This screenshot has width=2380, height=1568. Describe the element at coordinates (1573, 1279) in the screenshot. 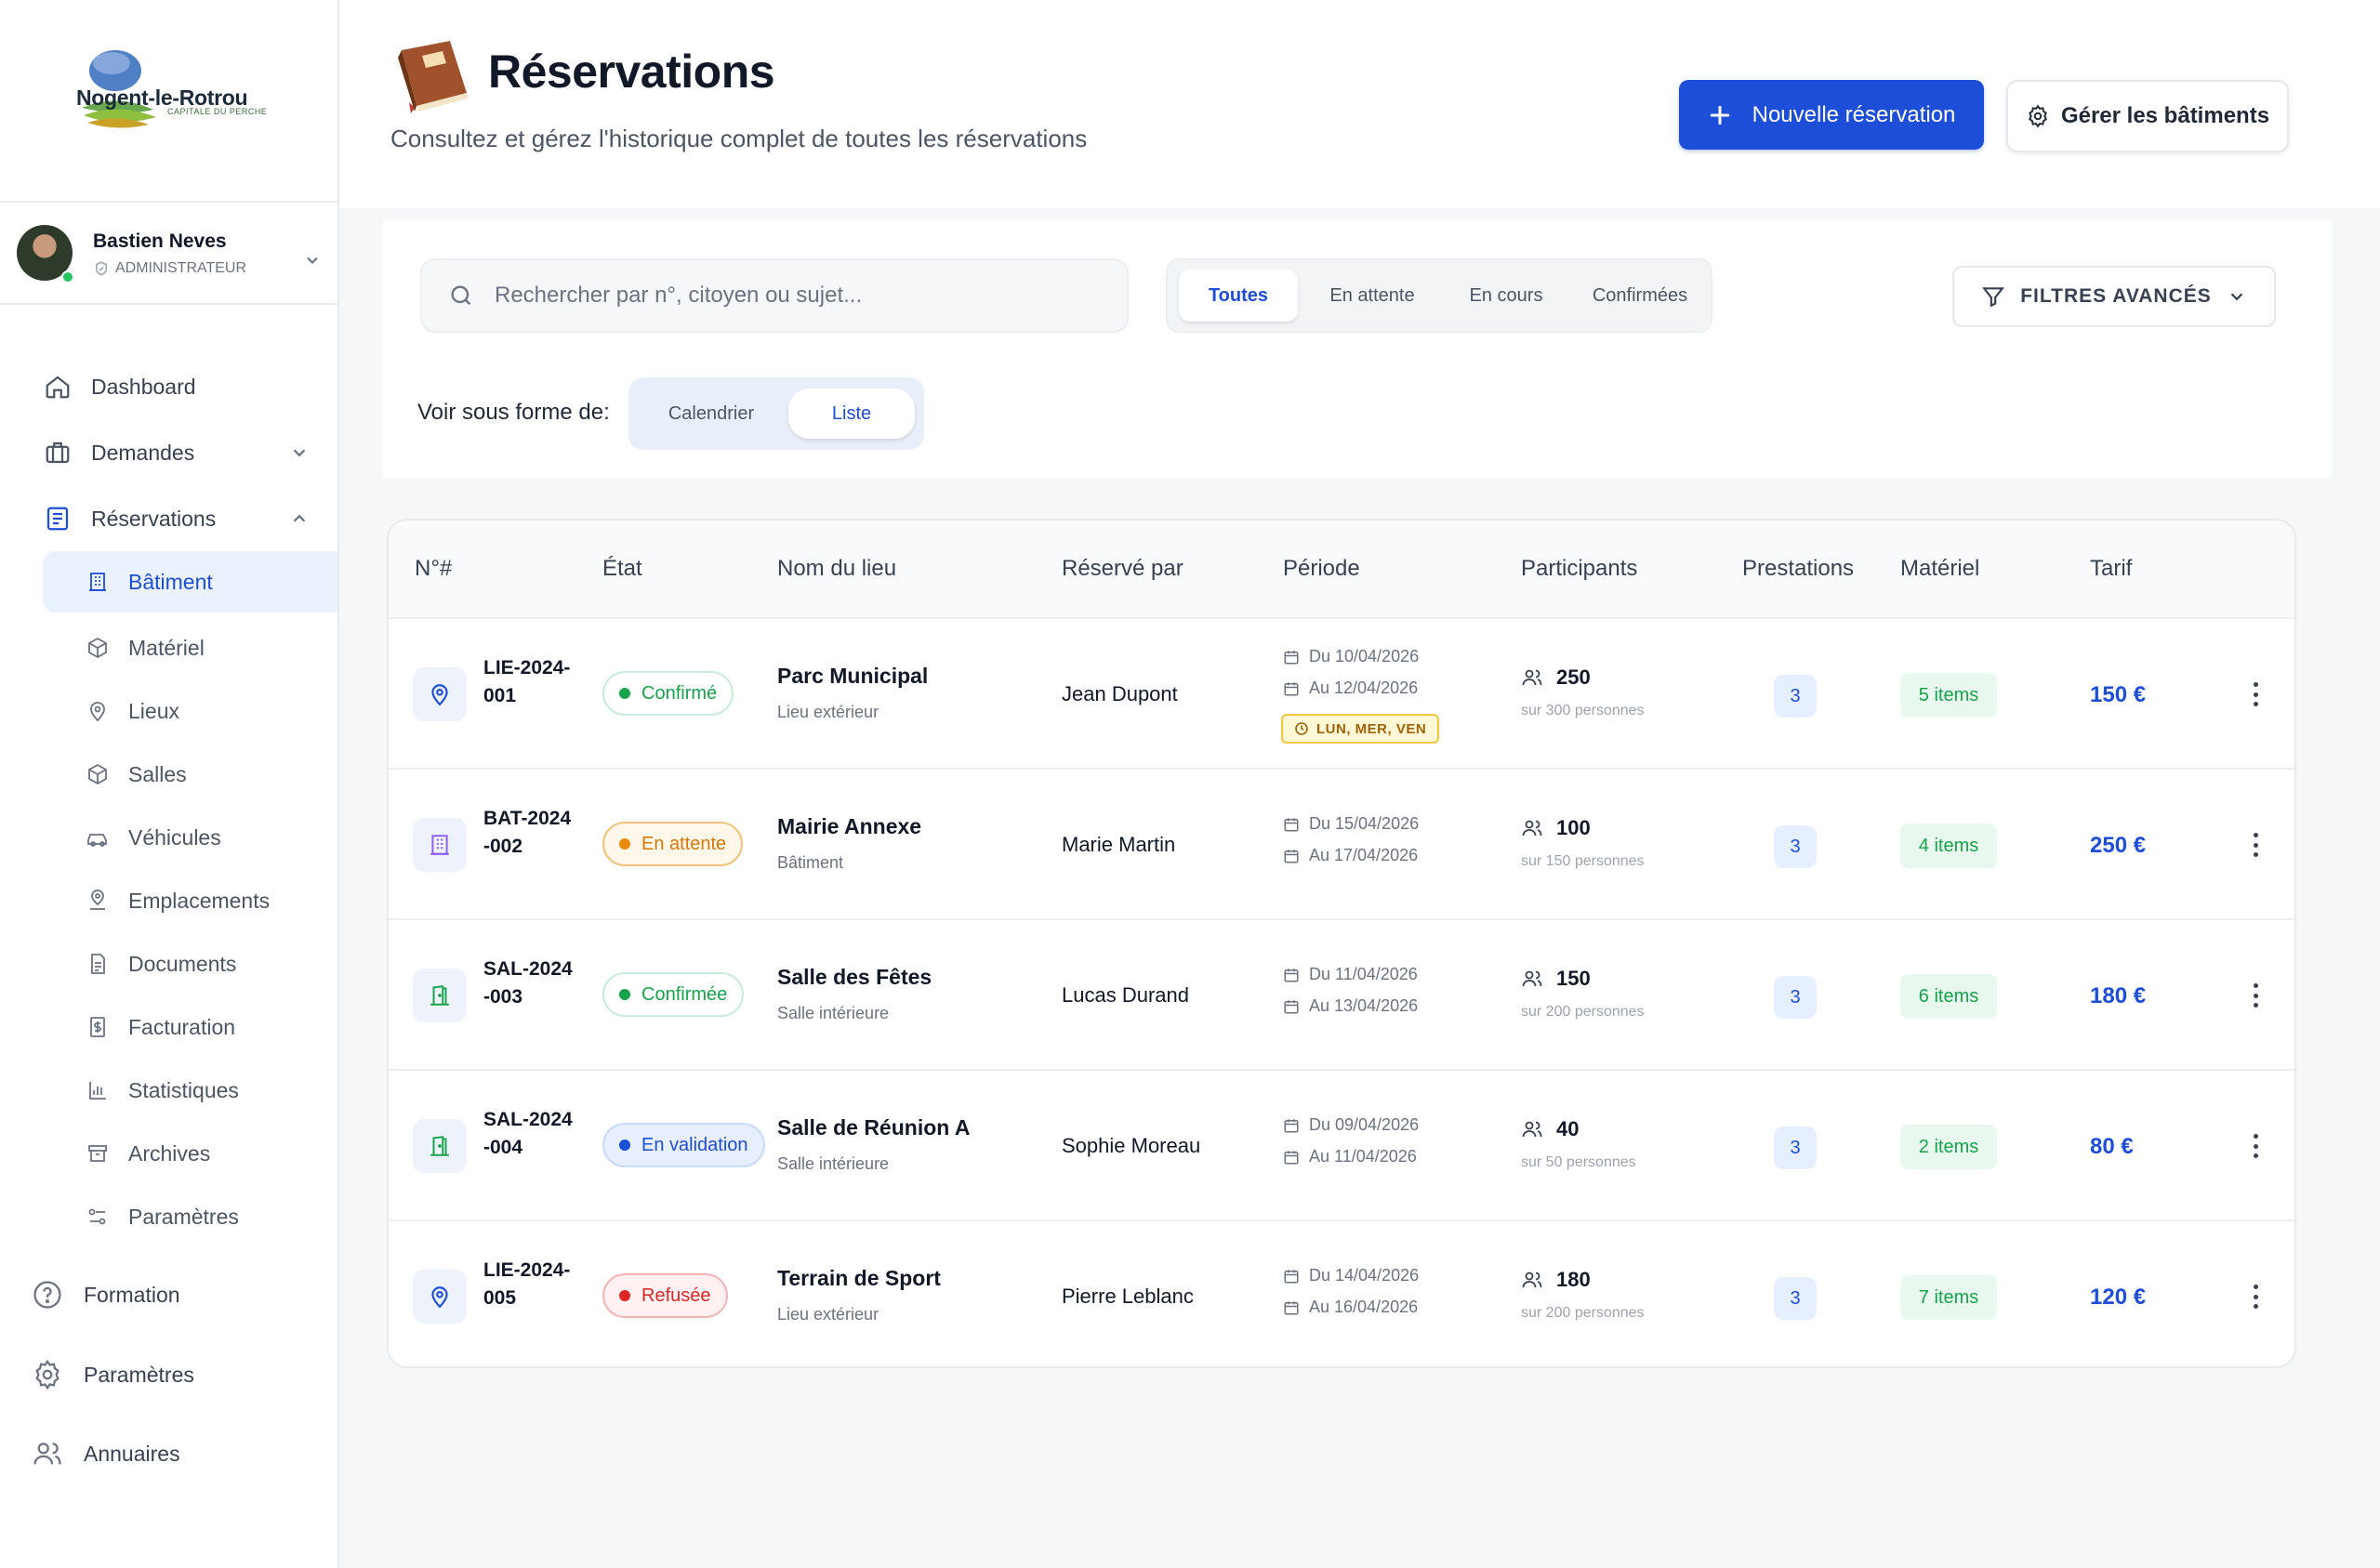

I see `participants-value: 180` at that location.